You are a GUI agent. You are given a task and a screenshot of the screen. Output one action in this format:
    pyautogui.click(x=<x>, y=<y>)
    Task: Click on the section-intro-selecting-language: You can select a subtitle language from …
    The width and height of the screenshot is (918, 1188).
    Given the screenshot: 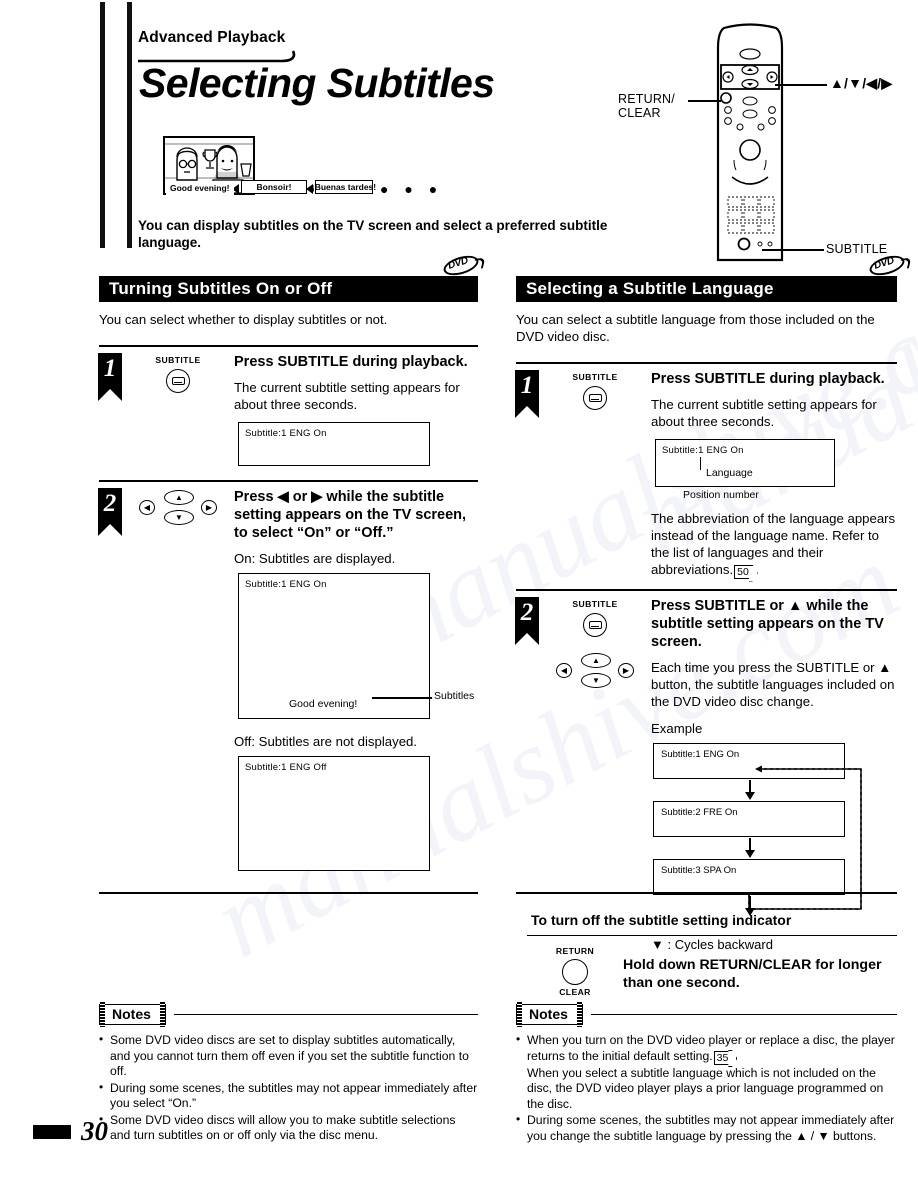 What is the action you would take?
    pyautogui.click(x=695, y=328)
    